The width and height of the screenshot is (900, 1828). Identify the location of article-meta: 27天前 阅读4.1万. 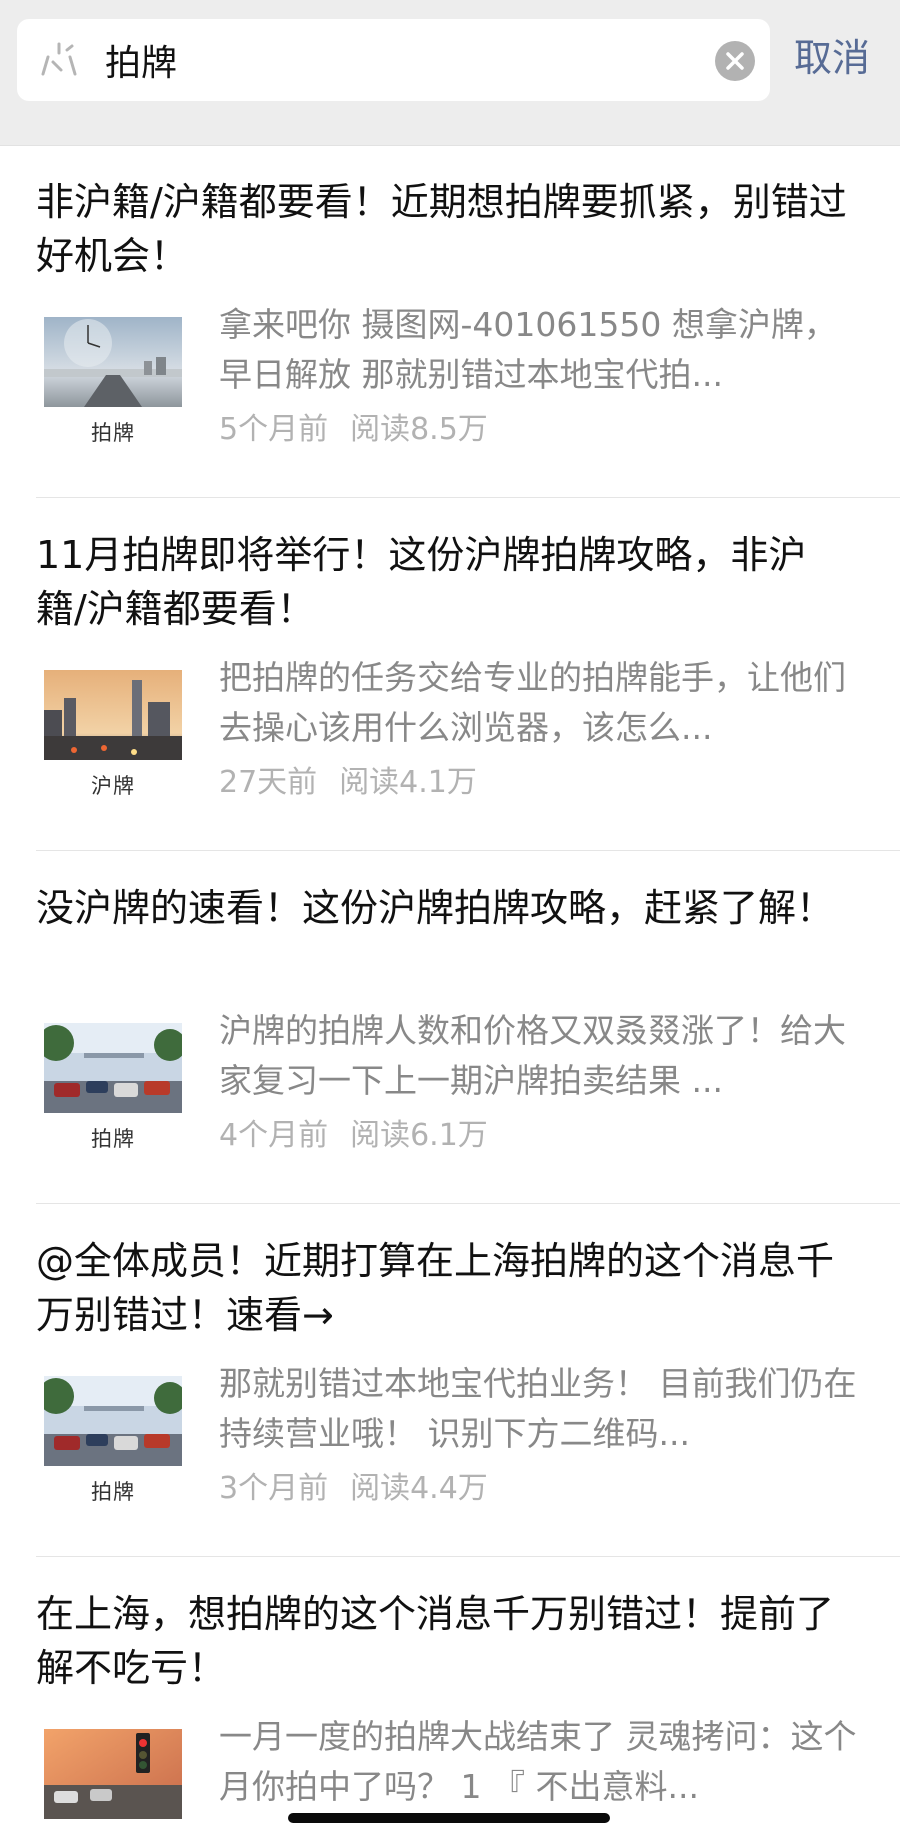
(348, 783).